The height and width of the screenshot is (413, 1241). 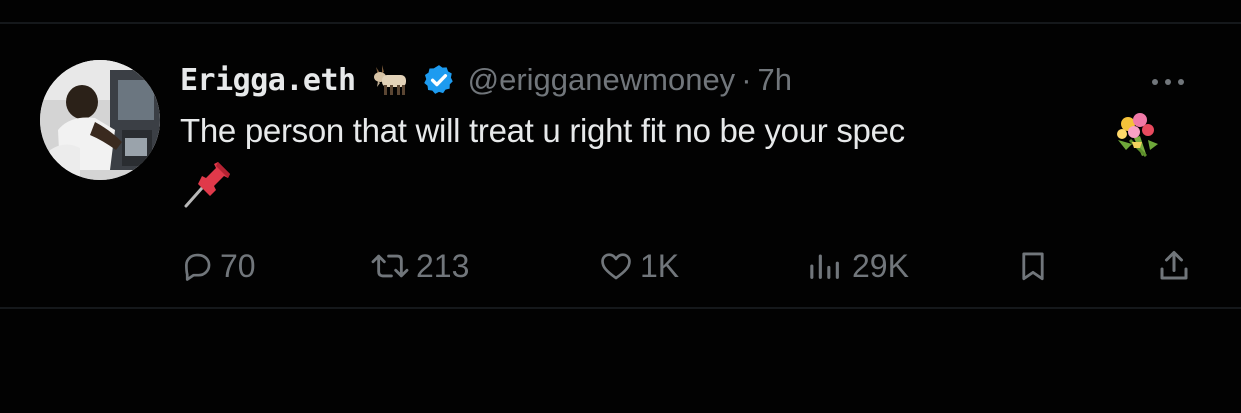 I want to click on views-button: 29K, so click(x=857, y=266).